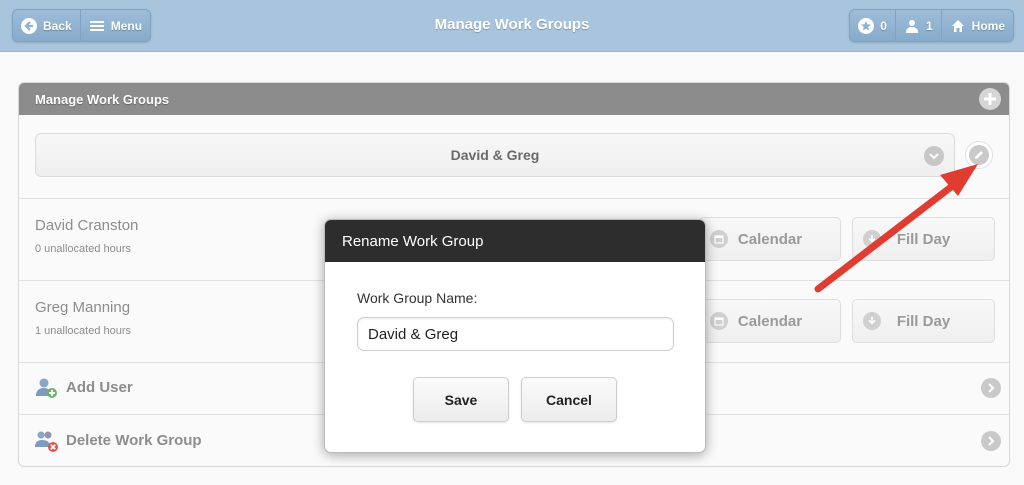  What do you see at coordinates (958, 26) in the screenshot?
I see `home-icon` at bounding box center [958, 26].